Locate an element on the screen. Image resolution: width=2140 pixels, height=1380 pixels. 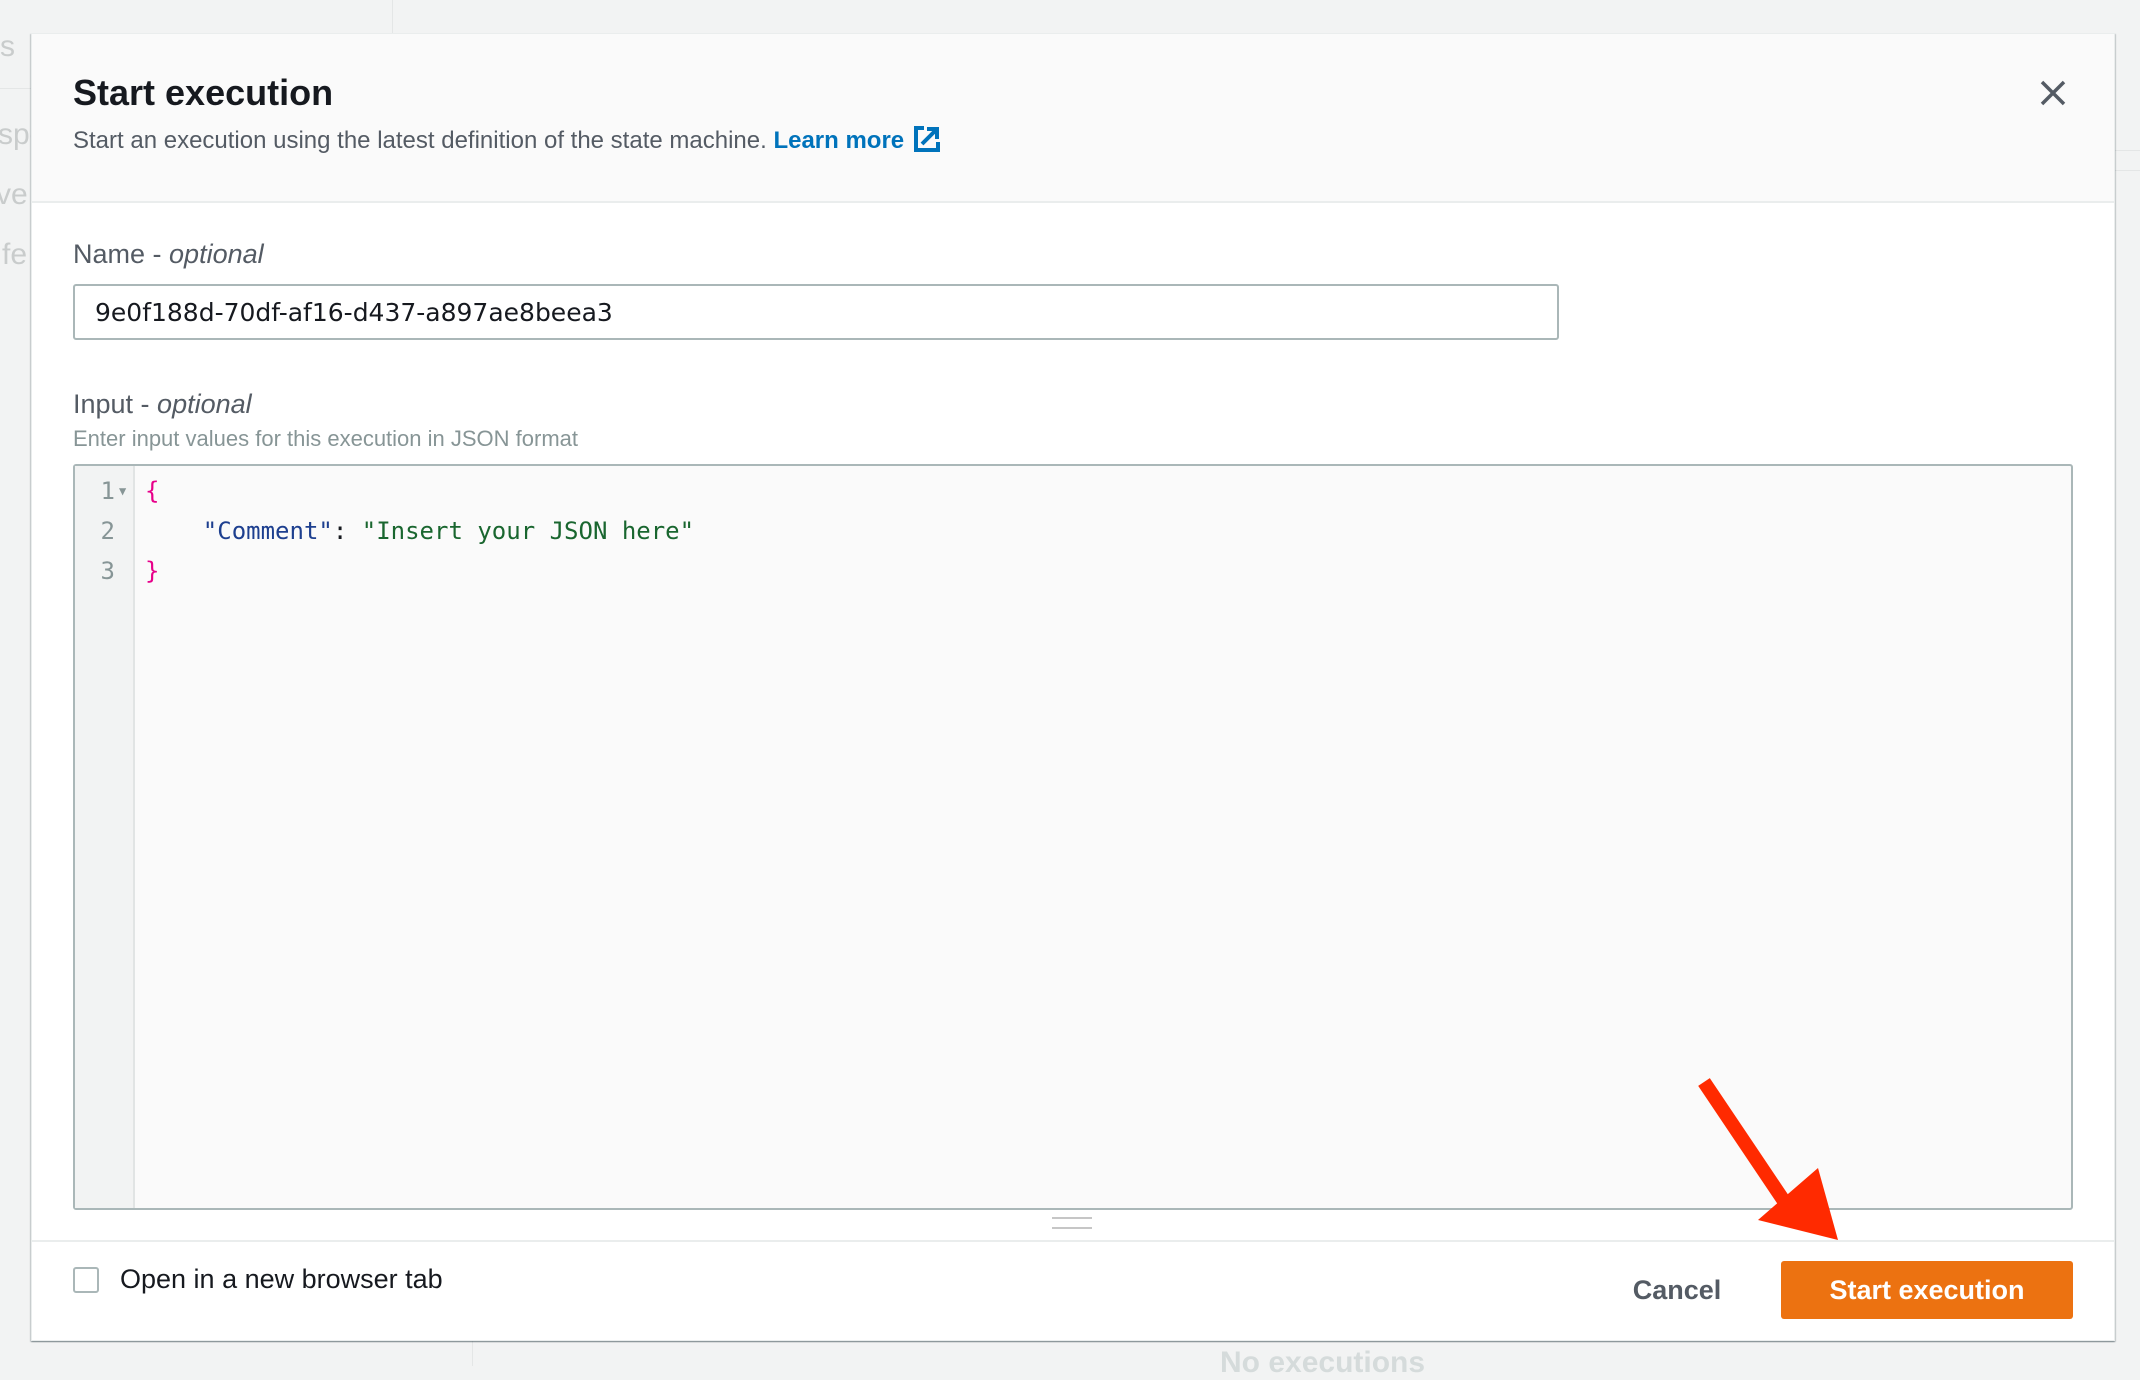
line-number: 1 is located at coordinates (107, 491).